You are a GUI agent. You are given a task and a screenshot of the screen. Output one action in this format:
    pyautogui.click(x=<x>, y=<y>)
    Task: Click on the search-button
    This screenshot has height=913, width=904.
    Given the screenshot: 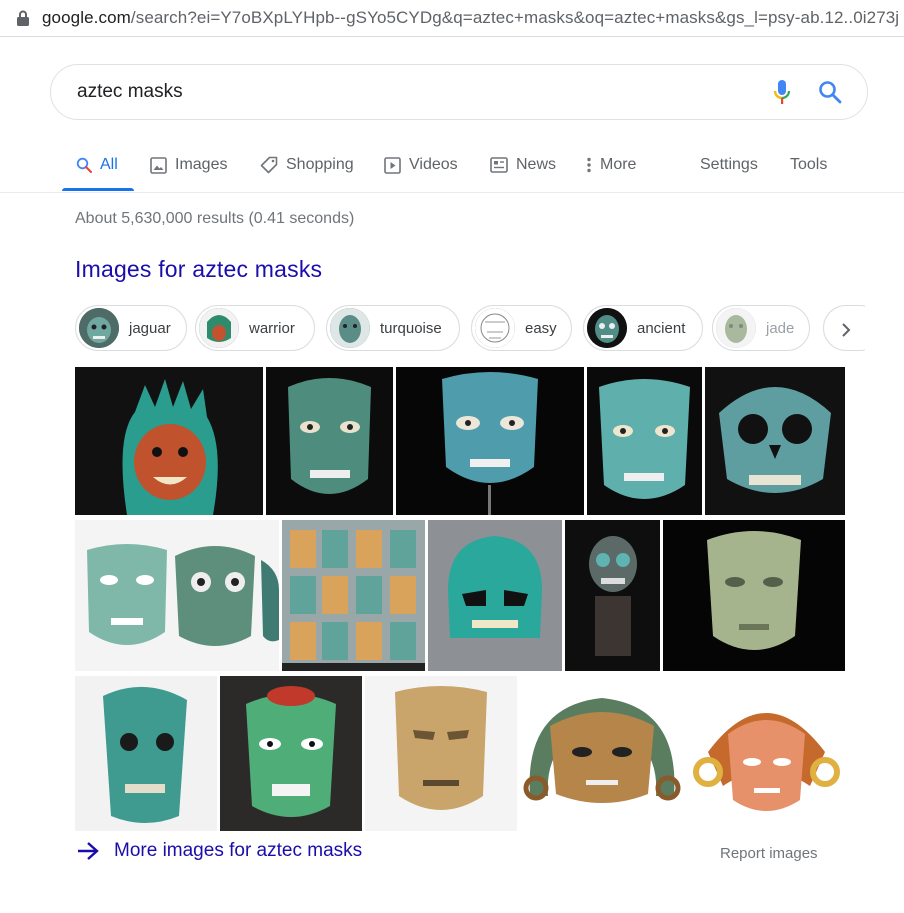 What is the action you would take?
    pyautogui.click(x=830, y=92)
    